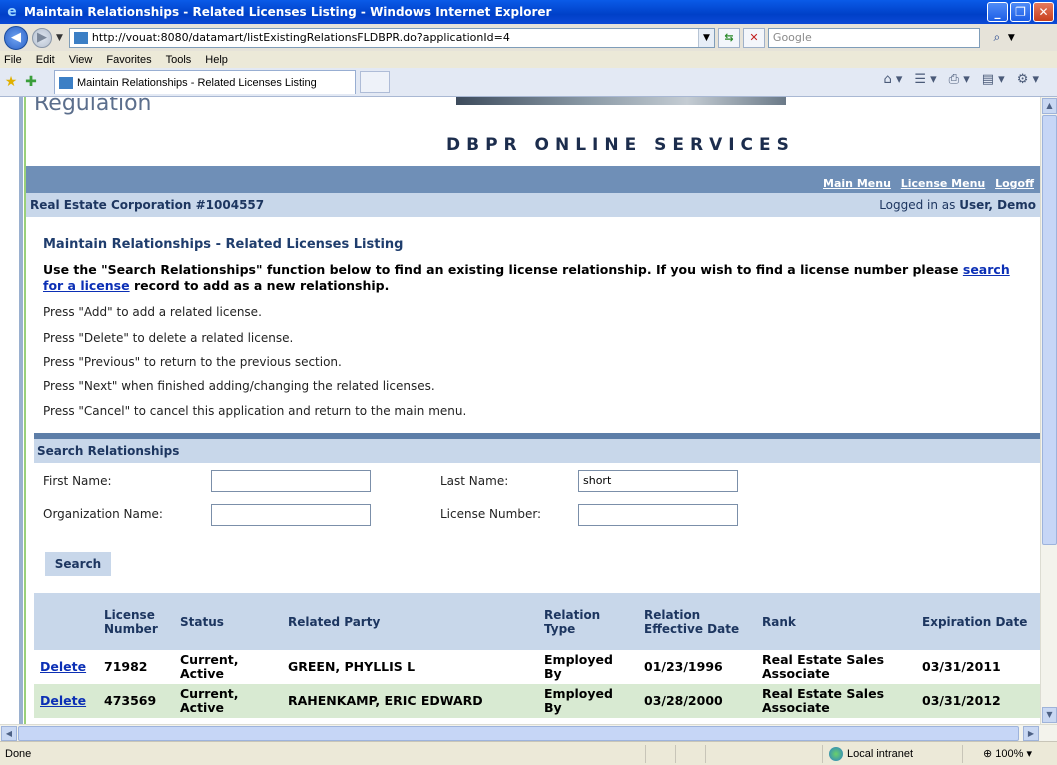 Image resolution: width=1057 pixels, height=765 pixels. What do you see at coordinates (128, 60) in the screenshot?
I see `menu-favorites: Favorites` at bounding box center [128, 60].